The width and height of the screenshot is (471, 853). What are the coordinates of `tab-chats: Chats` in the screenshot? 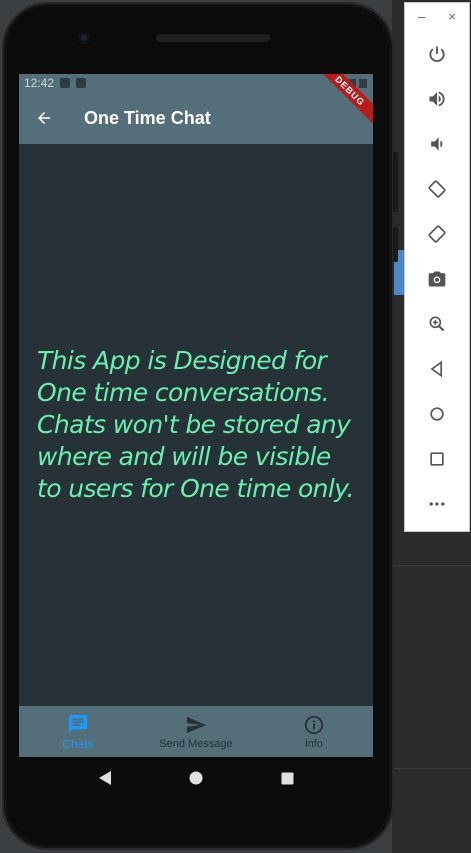 It's located at (78, 731).